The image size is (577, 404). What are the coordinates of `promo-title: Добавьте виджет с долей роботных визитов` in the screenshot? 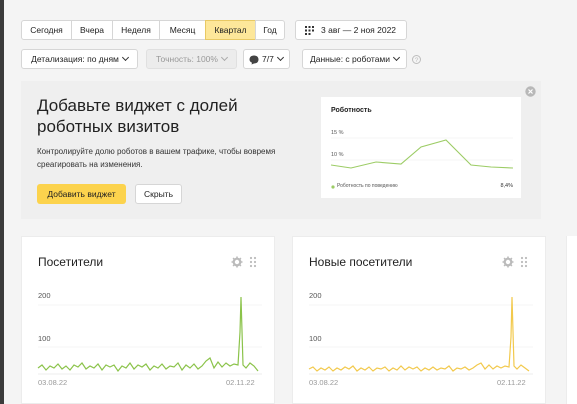 It's located at (137, 116).